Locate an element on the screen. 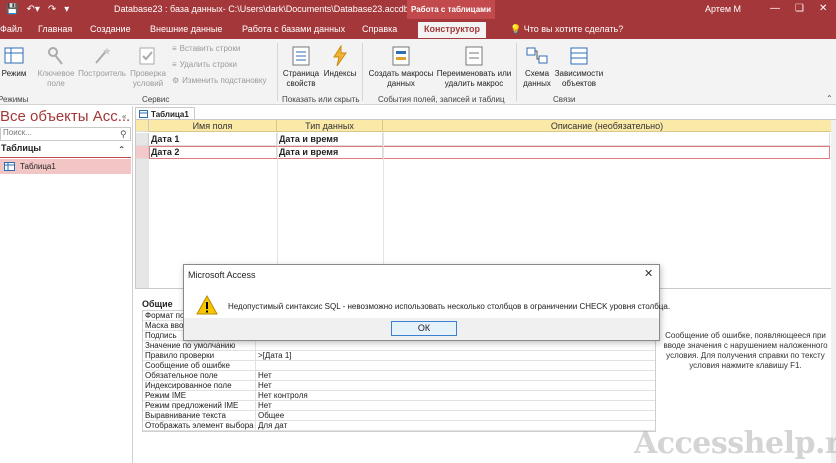  vertical-scrollbar is located at coordinates (833, 291).